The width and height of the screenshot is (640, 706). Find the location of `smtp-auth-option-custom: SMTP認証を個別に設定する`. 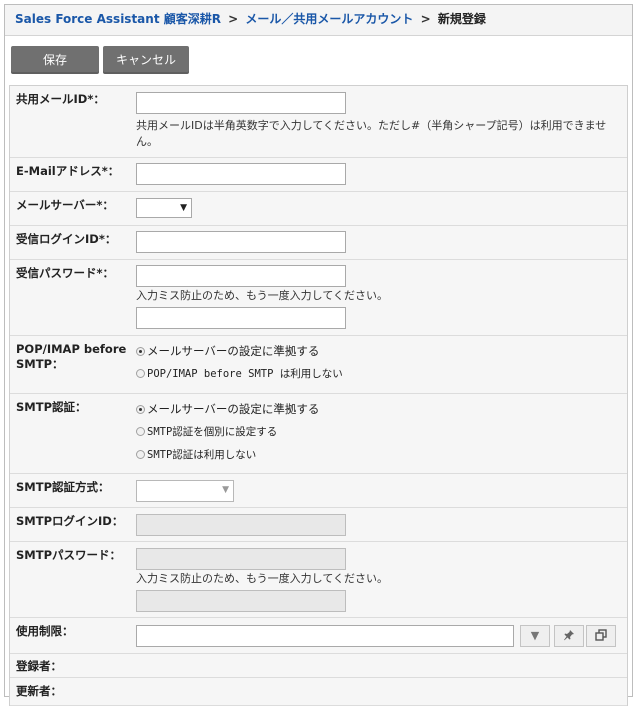

smtp-auth-option-custom: SMTP認証を個別に設定する is located at coordinates (227, 431).